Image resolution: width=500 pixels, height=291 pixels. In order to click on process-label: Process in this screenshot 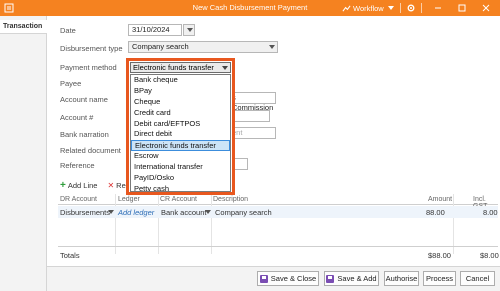, I will do `click(439, 278)`.